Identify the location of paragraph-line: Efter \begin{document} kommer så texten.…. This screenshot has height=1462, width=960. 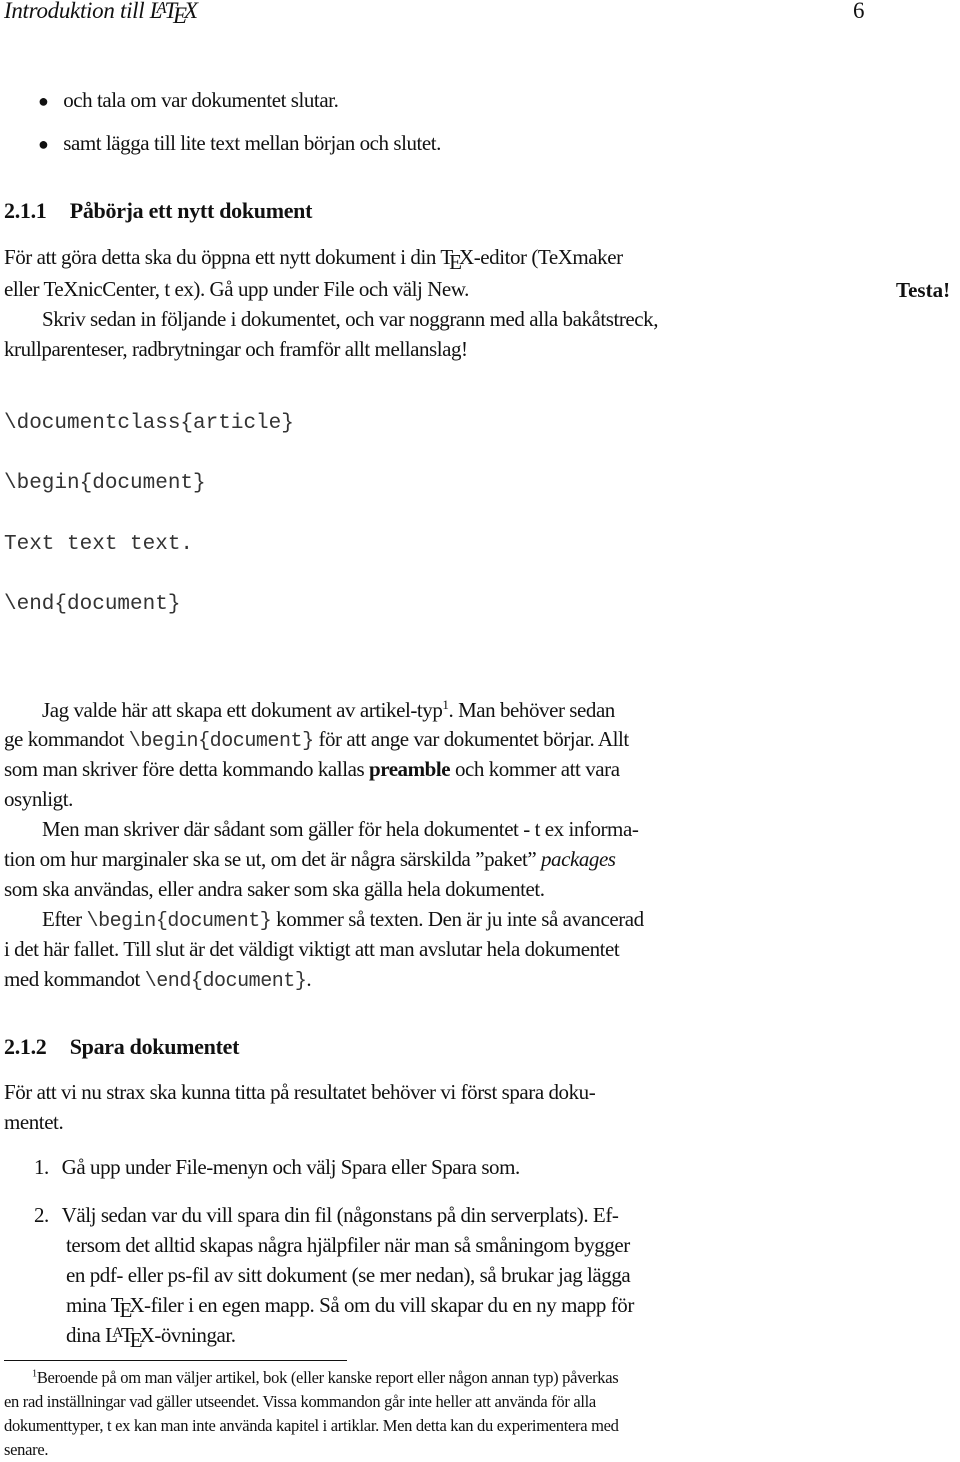
(343, 920).